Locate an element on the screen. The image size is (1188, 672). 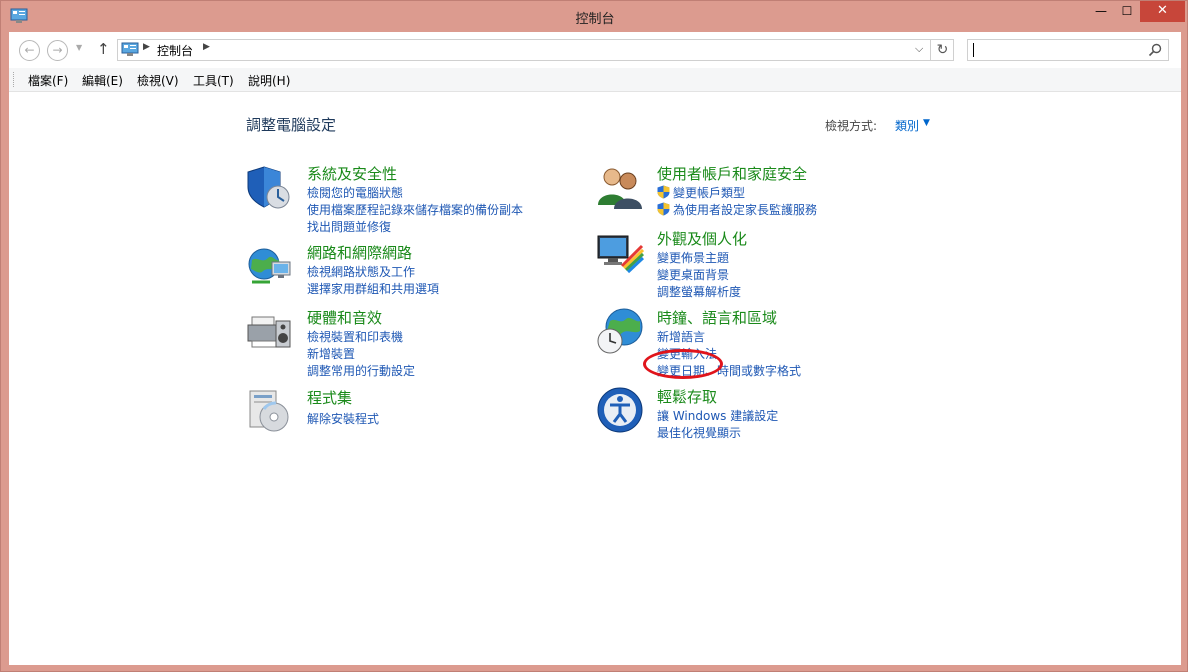
network-globe-icon is located at coordinates (270, 266).